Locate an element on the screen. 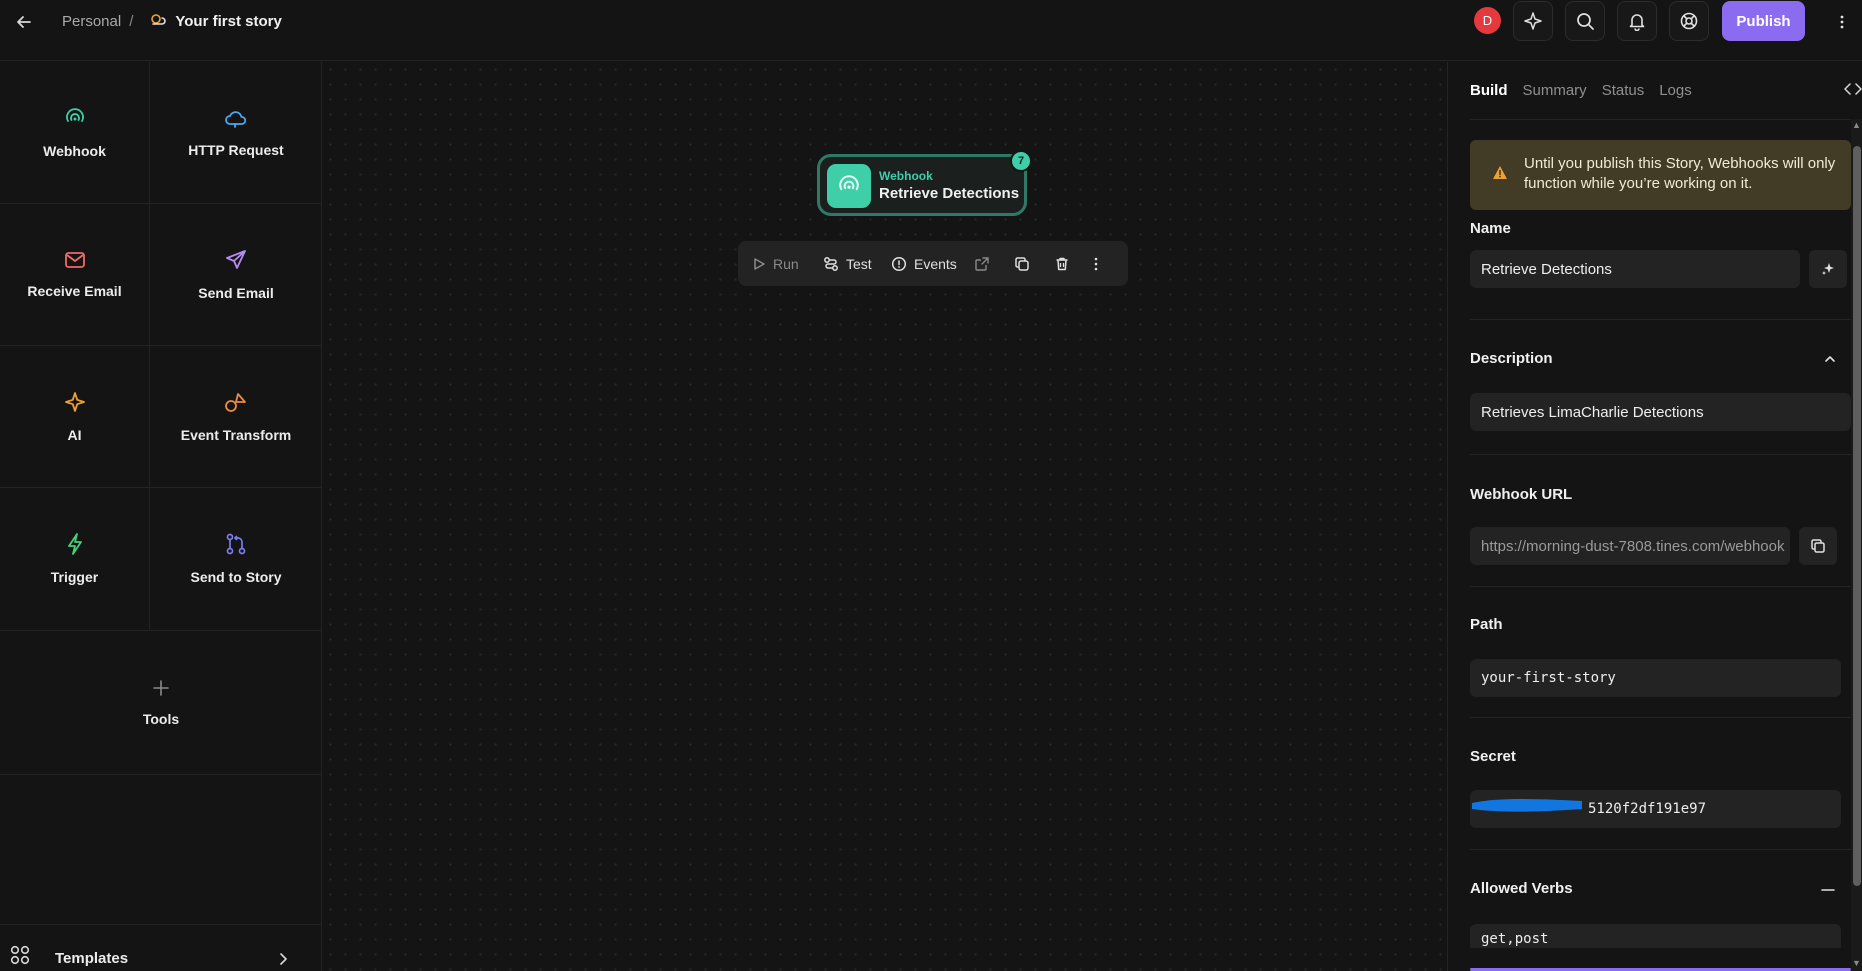 Image resolution: width=1862 pixels, height=971 pixels. node-icon-tile is located at coordinates (849, 186).